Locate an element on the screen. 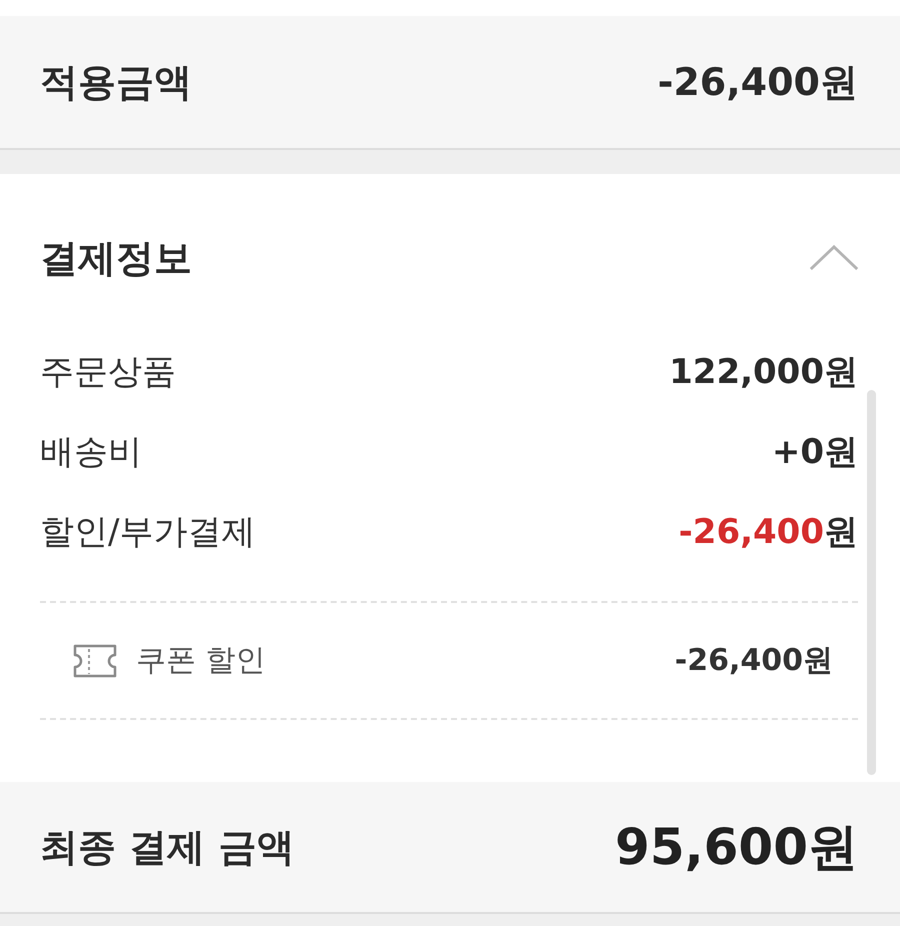  row-label: 할인/부가결제 is located at coordinates (148, 532).